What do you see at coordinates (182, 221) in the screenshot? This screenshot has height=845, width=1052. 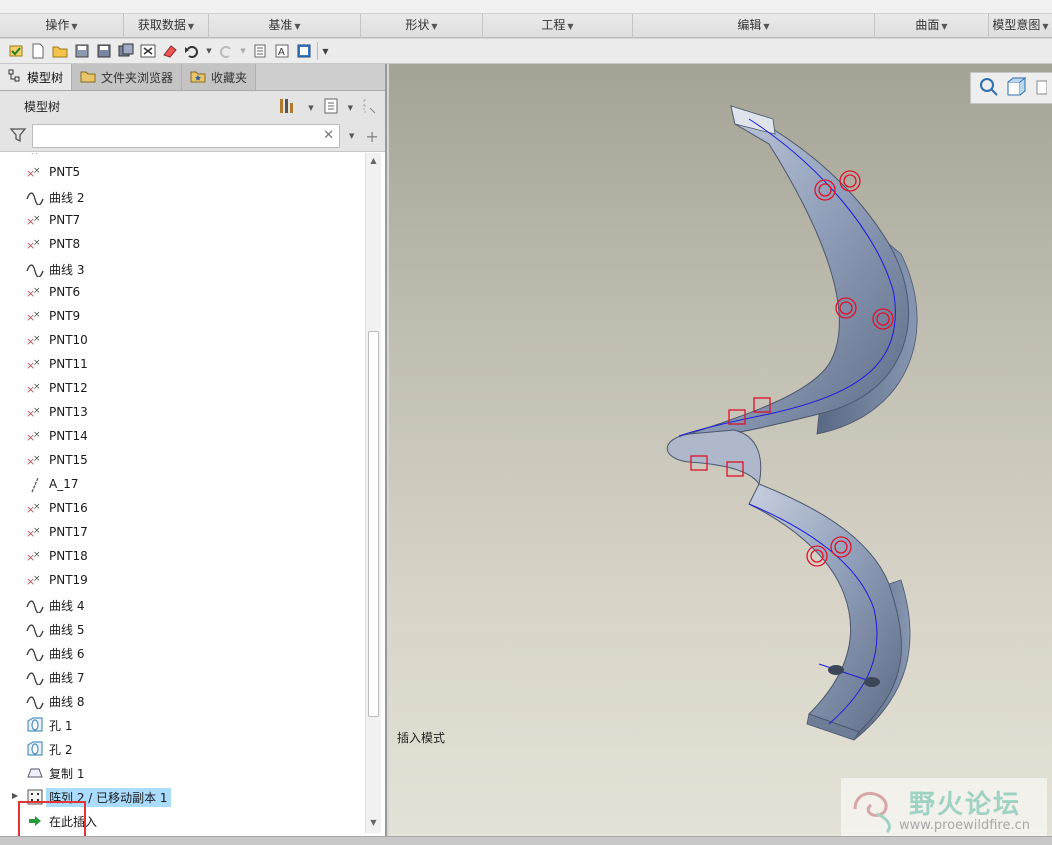 I see `tree-item: × × PNT7` at bounding box center [182, 221].